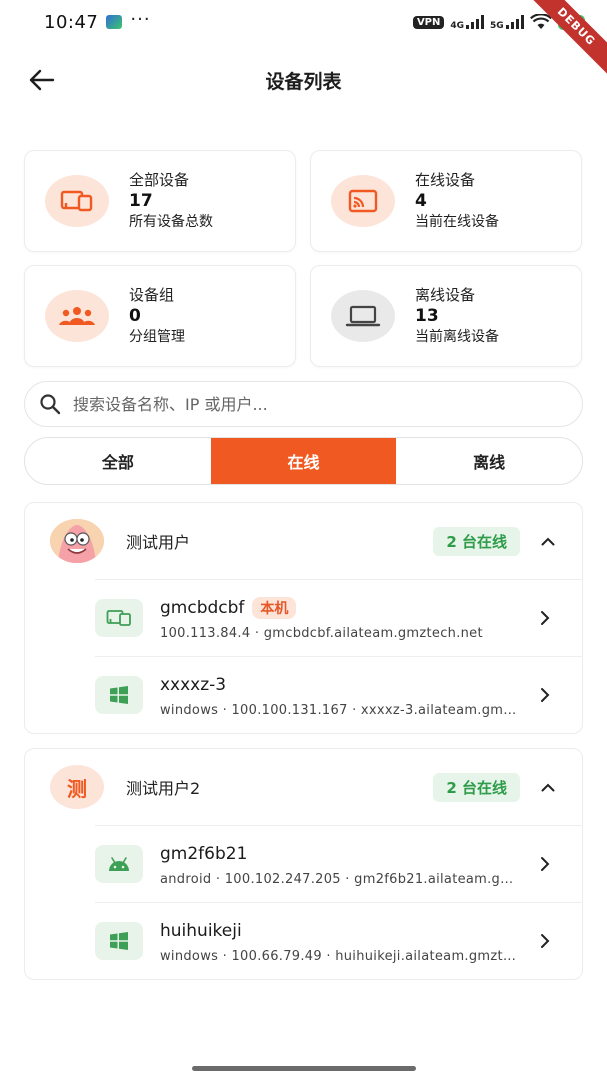  What do you see at coordinates (457, 222) in the screenshot?
I see `stat-desc: 当前在线设备` at bounding box center [457, 222].